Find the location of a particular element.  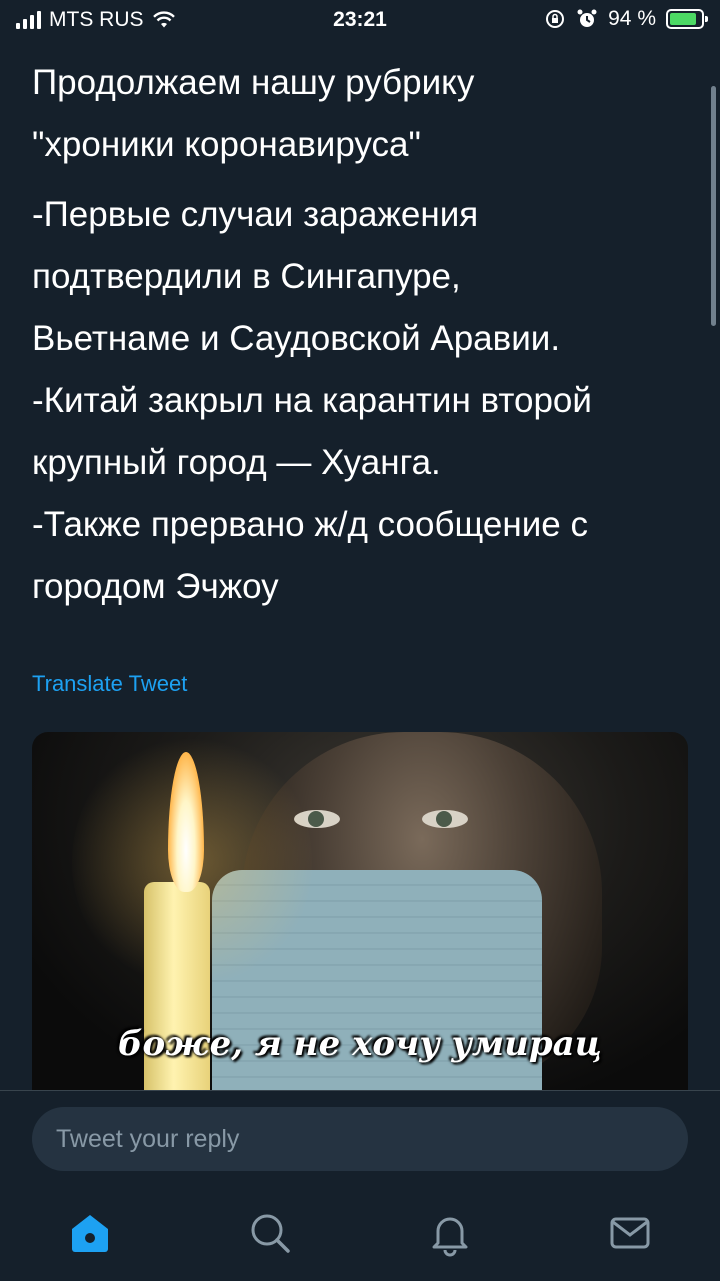

home-icon is located at coordinates (90, 1233).